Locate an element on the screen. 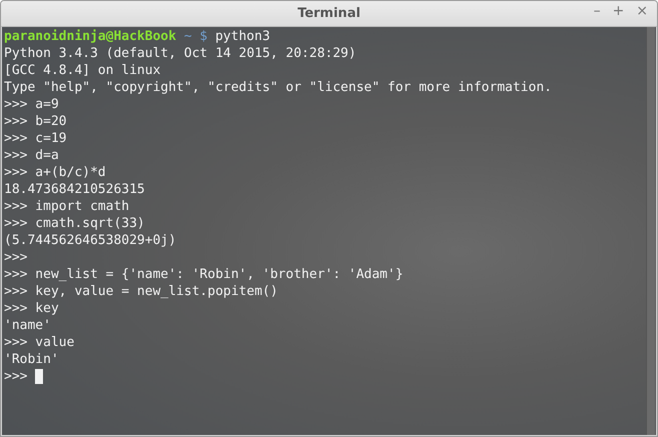 The width and height of the screenshot is (658, 437). prompt-user-host: paranoidninja@HackBook is located at coordinates (90, 36).